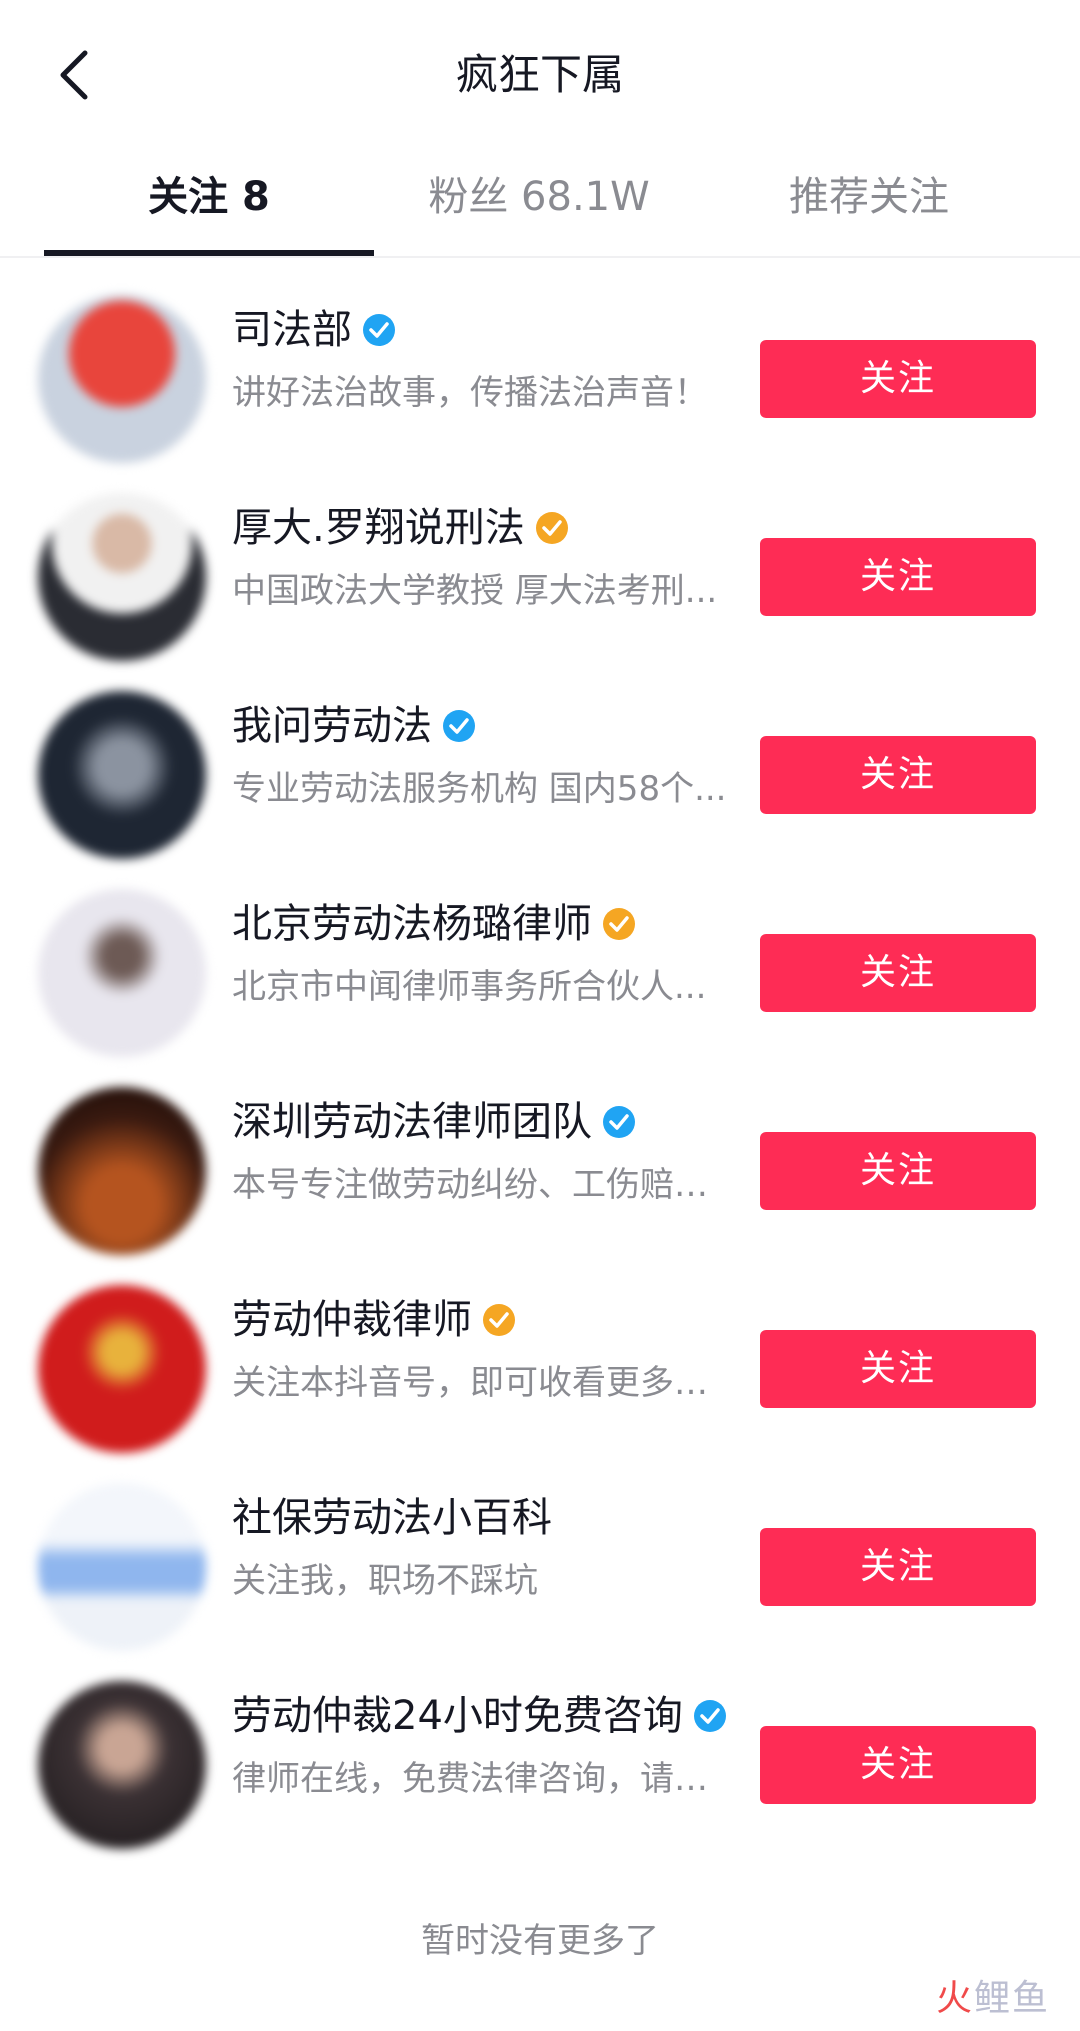 This screenshot has height=2031, width=1080. What do you see at coordinates (292, 330) in the screenshot?
I see `user-name: 司法部` at bounding box center [292, 330].